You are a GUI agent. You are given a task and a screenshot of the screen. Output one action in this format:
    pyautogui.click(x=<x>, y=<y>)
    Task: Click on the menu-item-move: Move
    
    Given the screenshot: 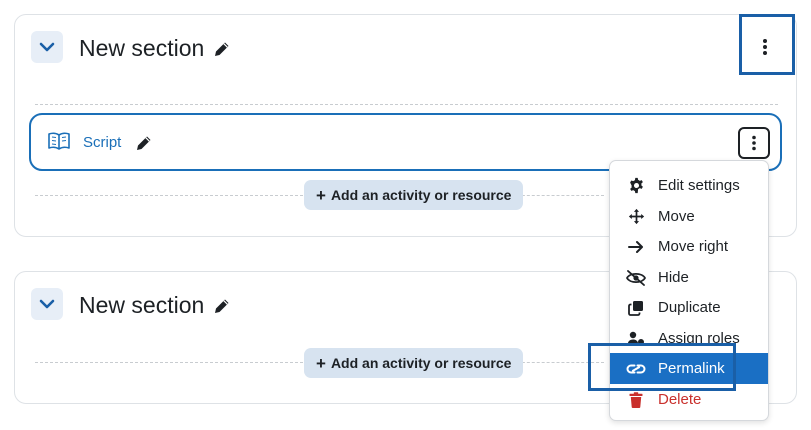 What is the action you would take?
    pyautogui.click(x=689, y=216)
    